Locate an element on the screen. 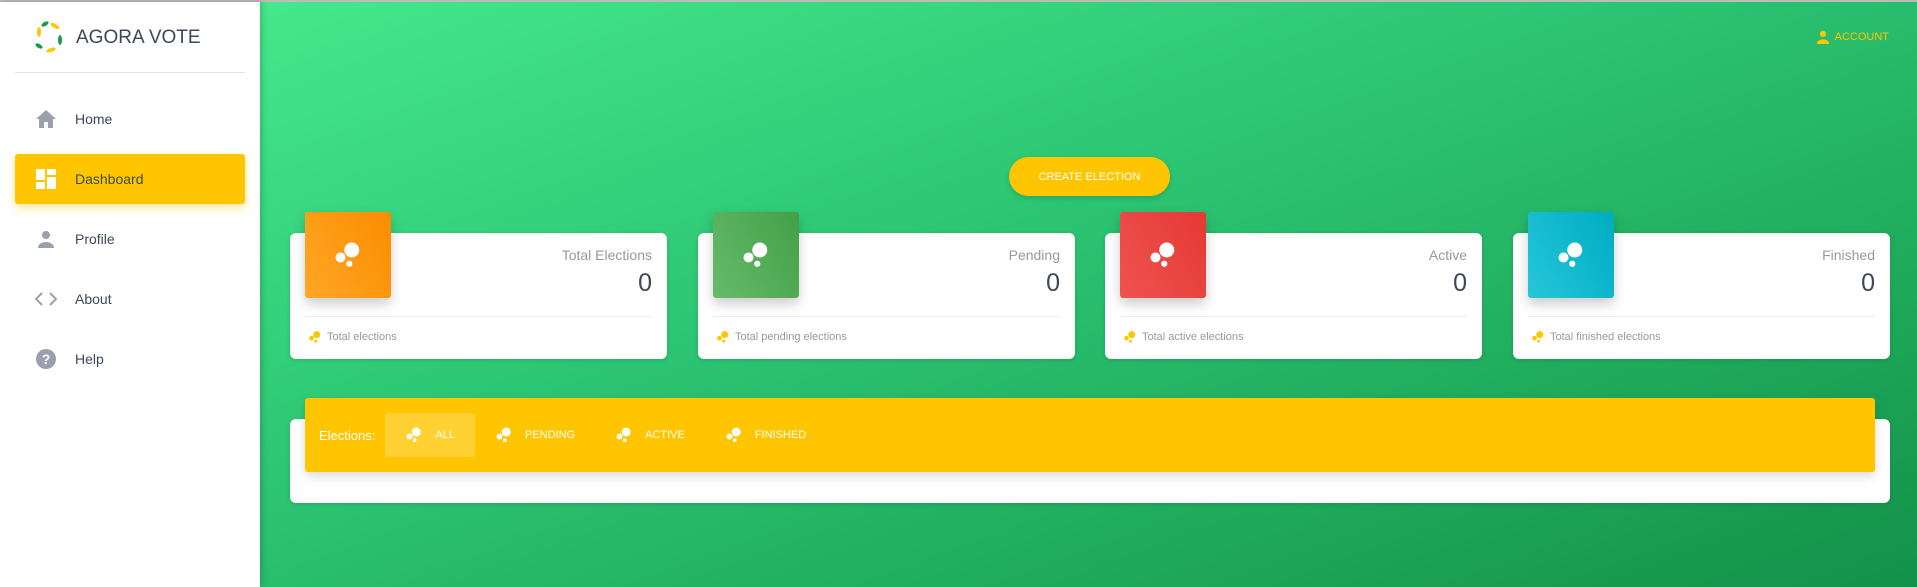 Image resolution: width=1917 pixels, height=587 pixels. tab-label: PENDING is located at coordinates (550, 435).